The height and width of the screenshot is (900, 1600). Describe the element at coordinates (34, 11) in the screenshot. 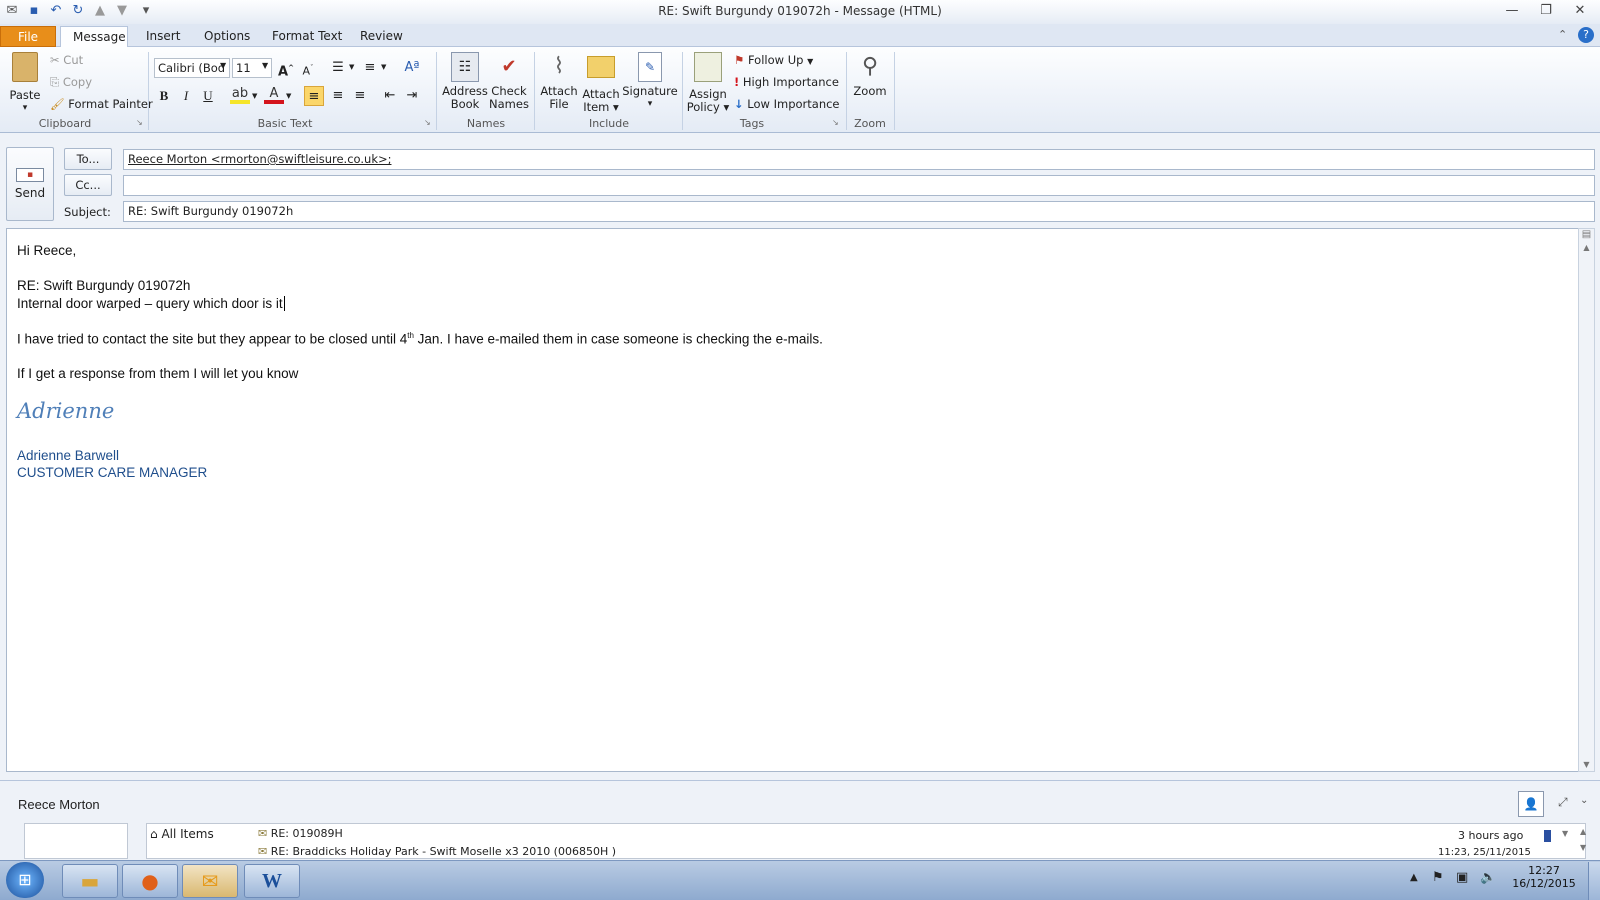

I see `save-icon: ▪` at that location.